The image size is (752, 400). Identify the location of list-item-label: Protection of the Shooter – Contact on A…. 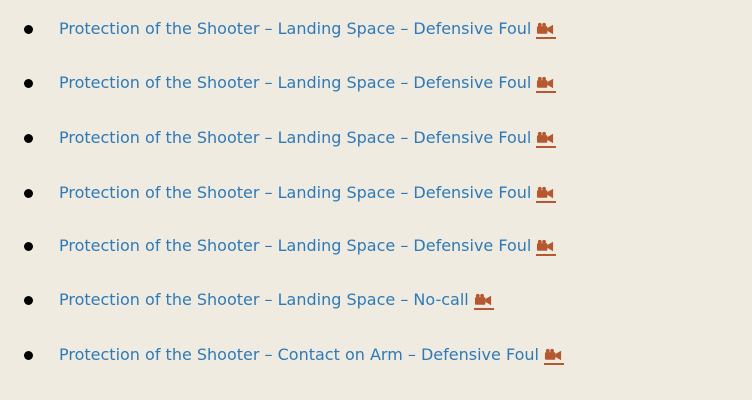
(299, 354).